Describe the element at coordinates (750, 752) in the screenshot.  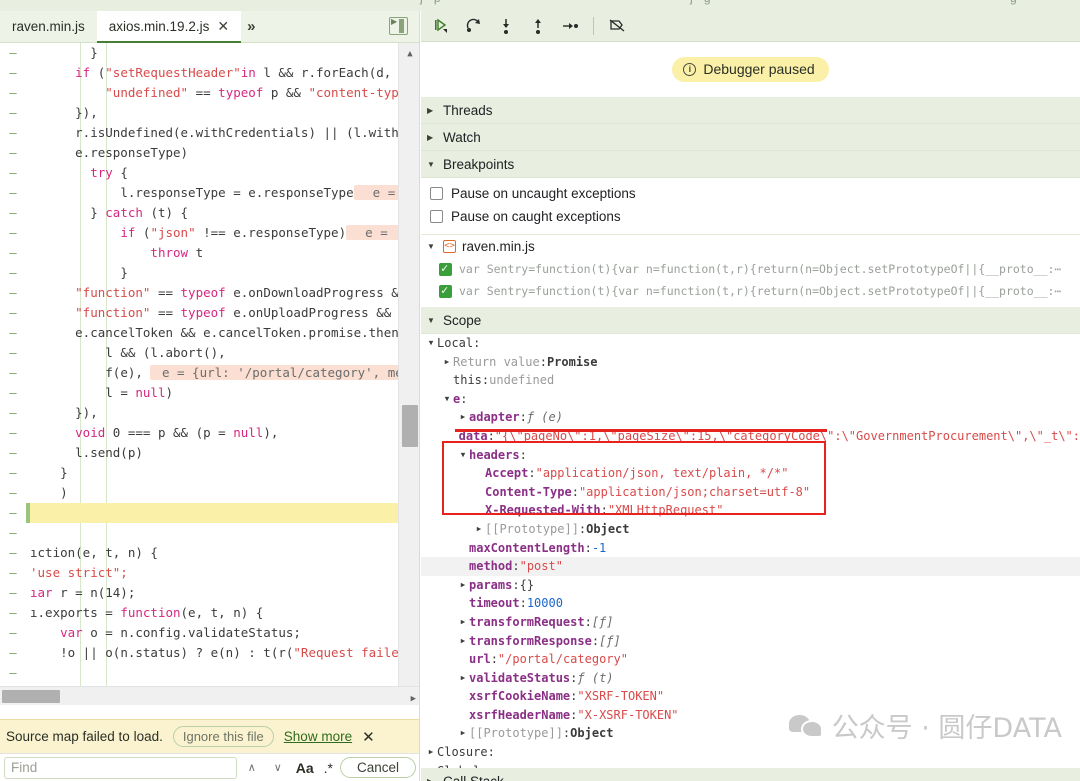
I see `scope-row: ▶ Closure:` at that location.